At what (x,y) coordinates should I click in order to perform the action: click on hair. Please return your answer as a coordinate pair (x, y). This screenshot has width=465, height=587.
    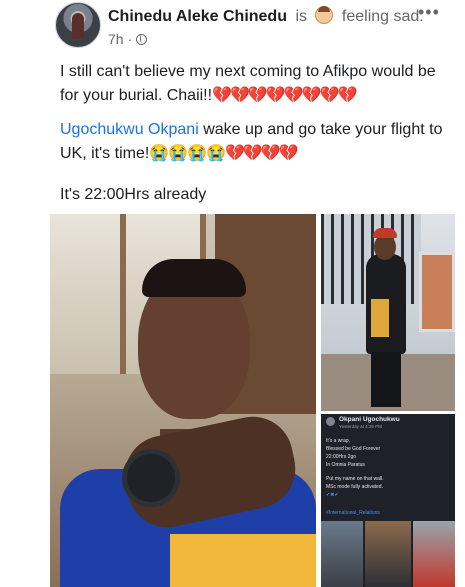
    Looking at the image, I should click on (194, 278).